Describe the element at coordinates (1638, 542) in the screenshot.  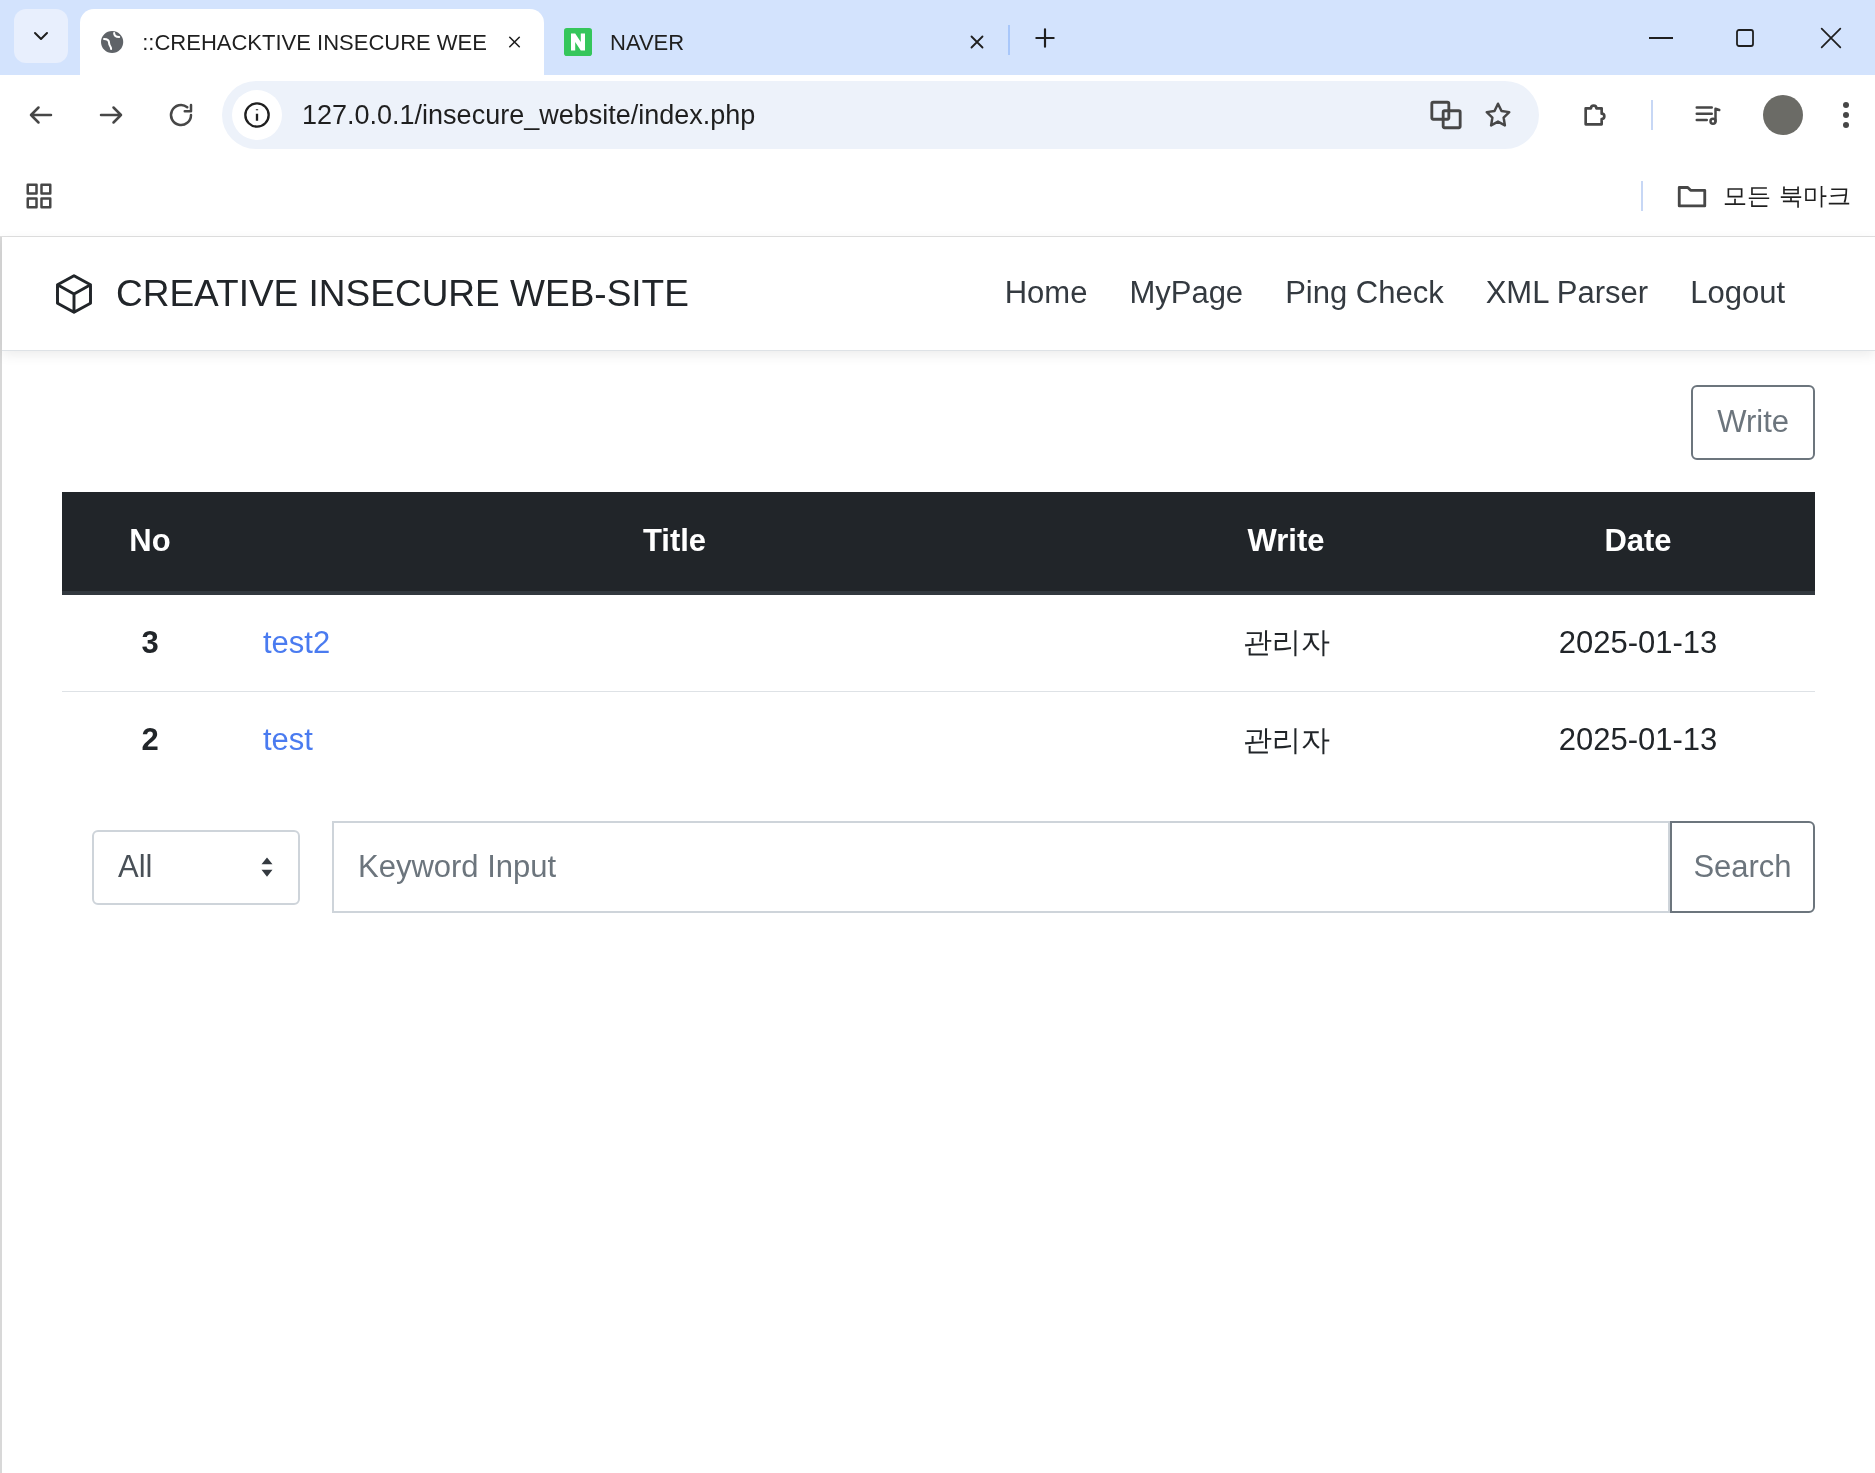
I see `column-header: Date` at that location.